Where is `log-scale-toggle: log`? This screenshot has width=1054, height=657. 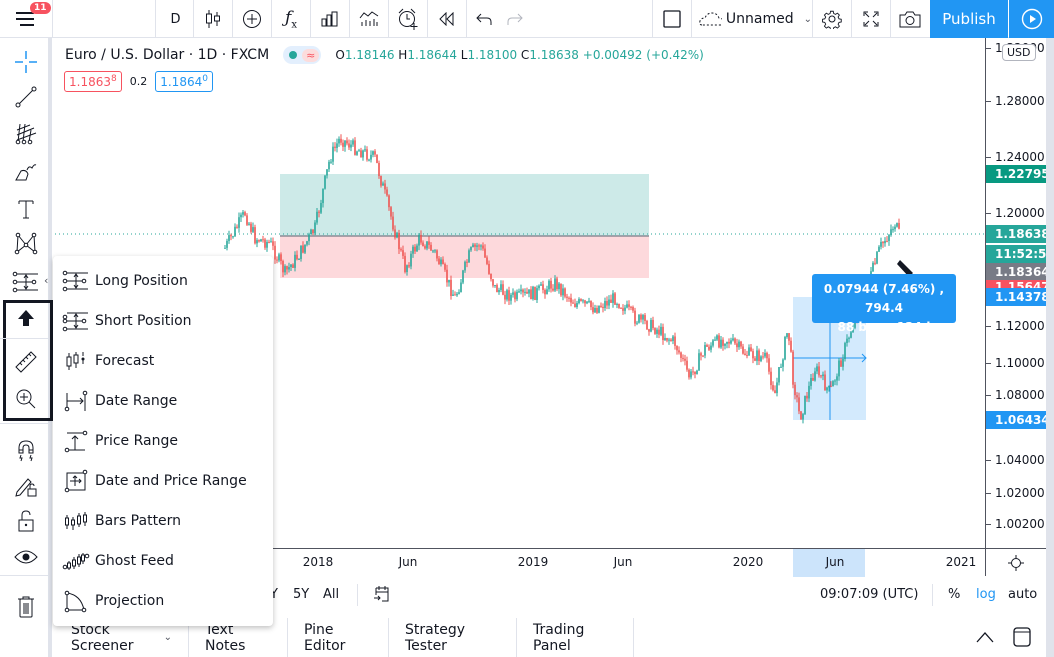 log-scale-toggle: log is located at coordinates (986, 594).